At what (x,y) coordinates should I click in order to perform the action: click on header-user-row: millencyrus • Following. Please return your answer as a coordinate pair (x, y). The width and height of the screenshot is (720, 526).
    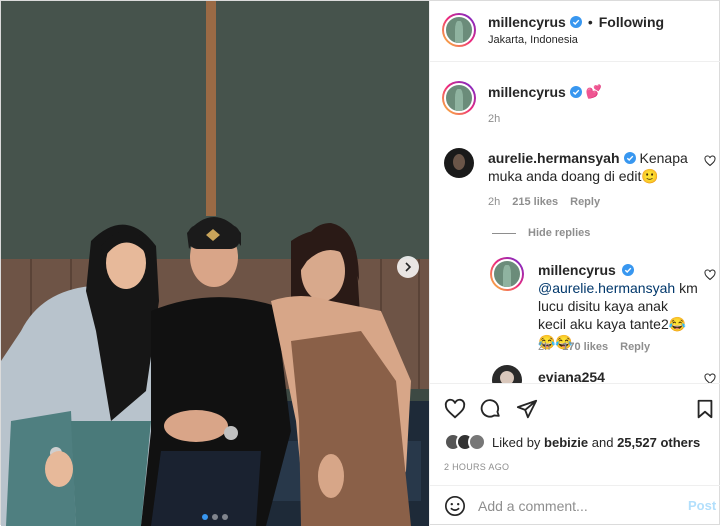
    Looking at the image, I should click on (576, 22).